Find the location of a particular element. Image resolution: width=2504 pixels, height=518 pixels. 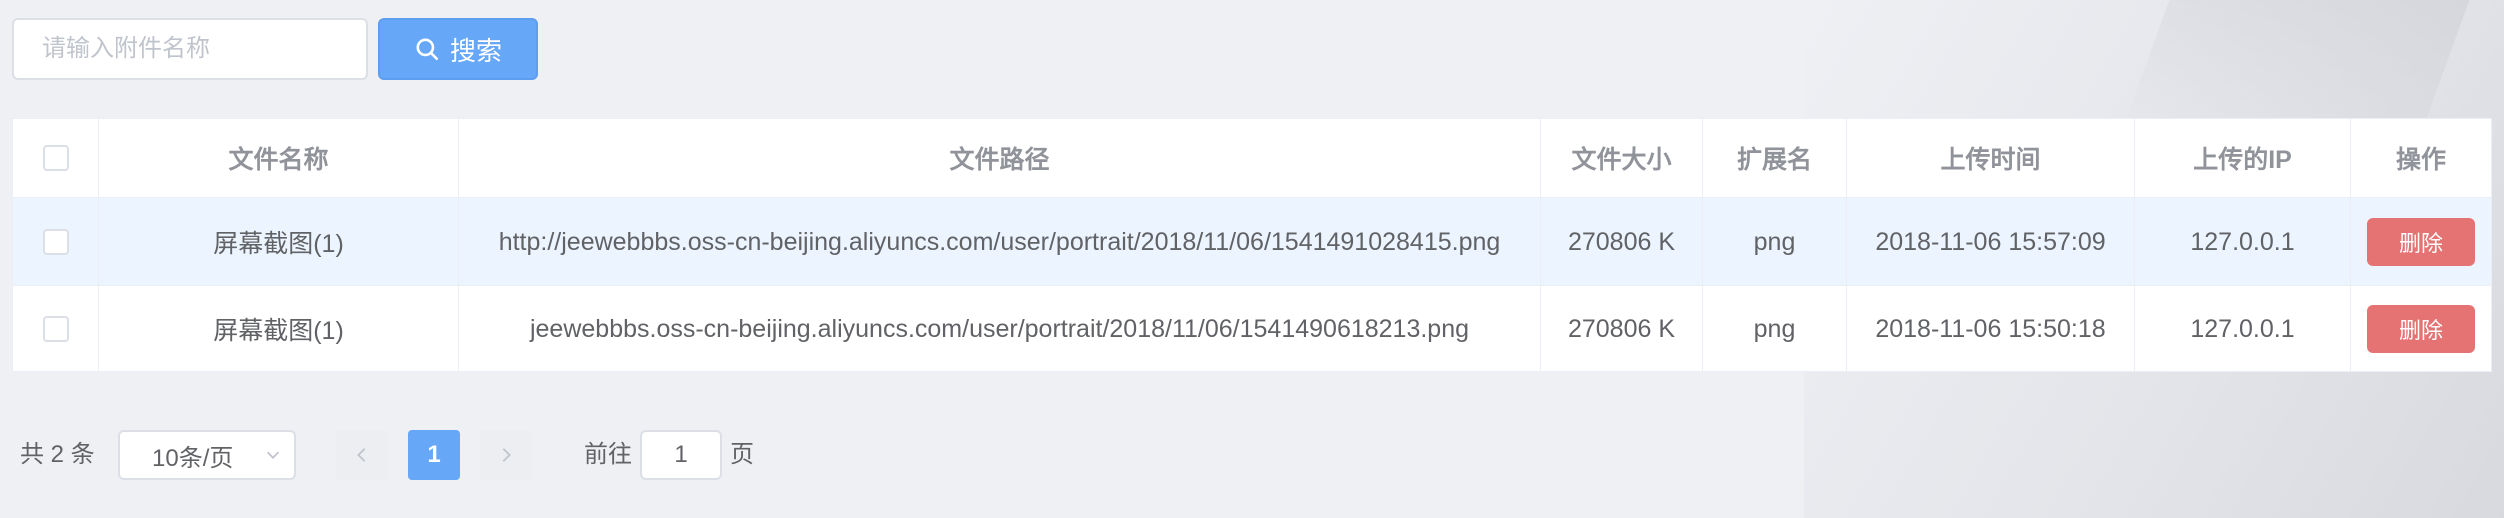

next-page-button is located at coordinates (506, 455).